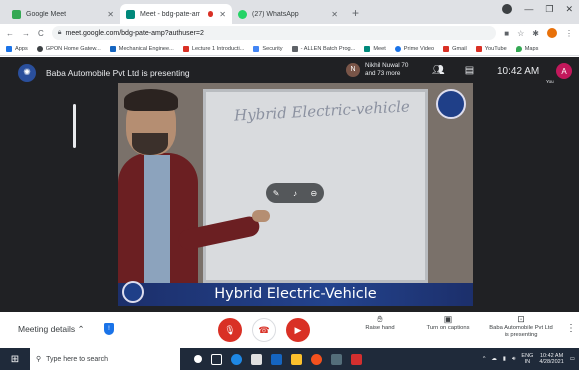 The width and height of the screenshot is (579, 370). Describe the element at coordinates (469, 70) in the screenshot. I see `chat-icon: ▤` at that location.